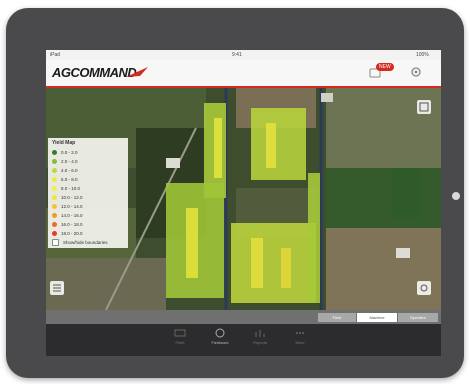 The height and width of the screenshot is (384, 470). Describe the element at coordinates (220, 333) in the screenshot. I see `fieldwork-icon` at that location.